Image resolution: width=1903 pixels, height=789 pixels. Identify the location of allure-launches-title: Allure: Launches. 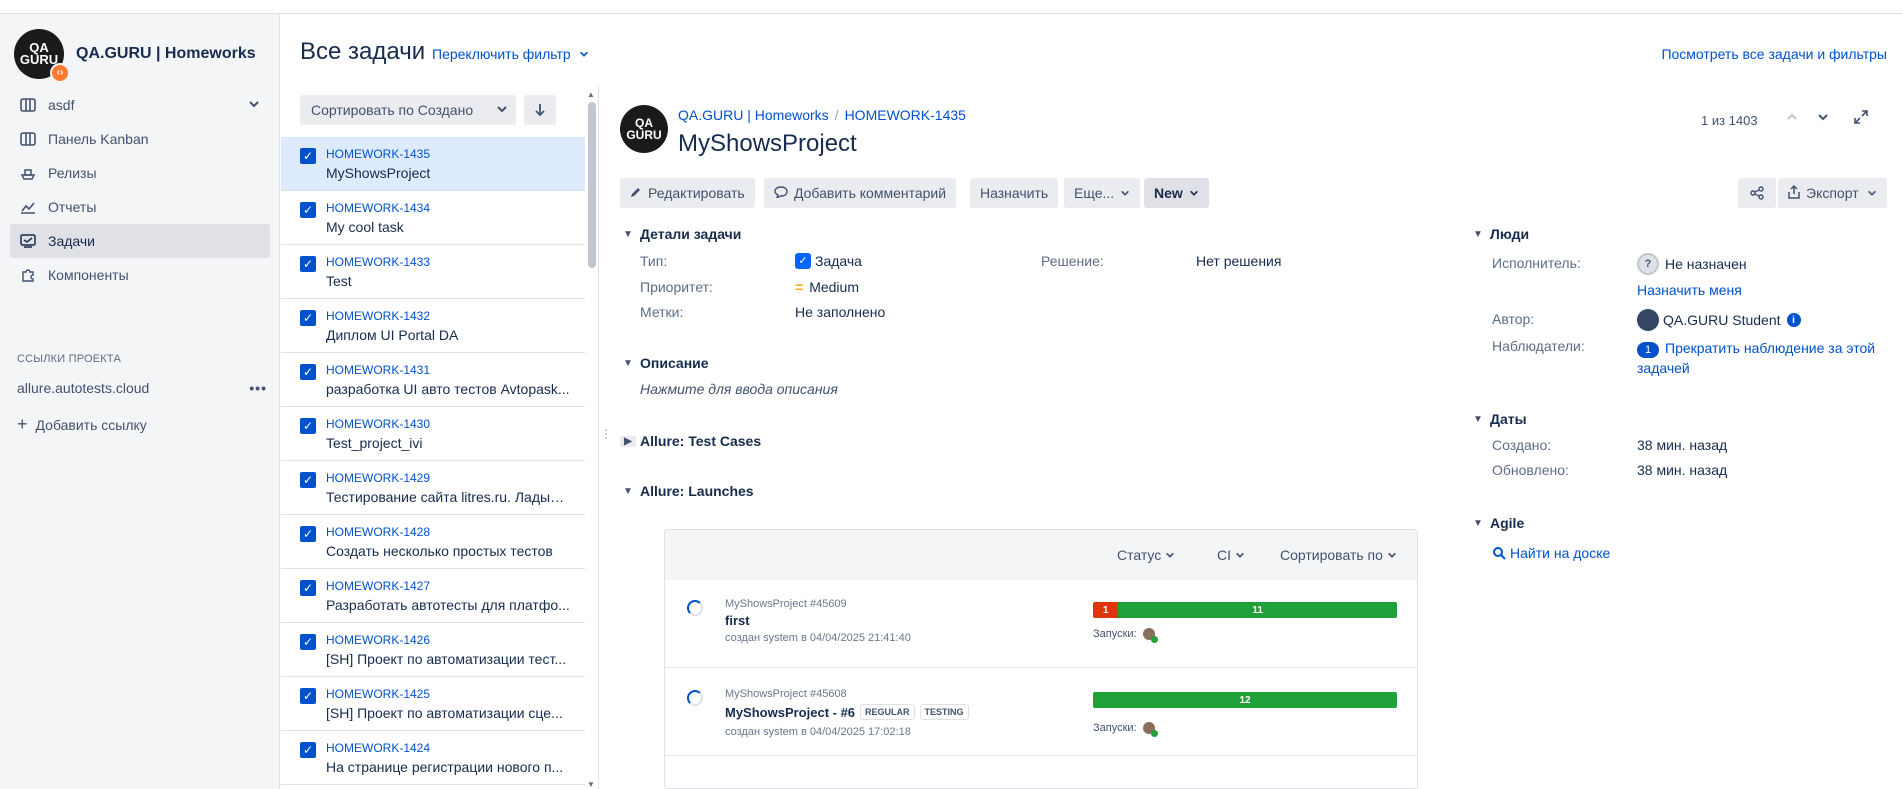
(697, 491).